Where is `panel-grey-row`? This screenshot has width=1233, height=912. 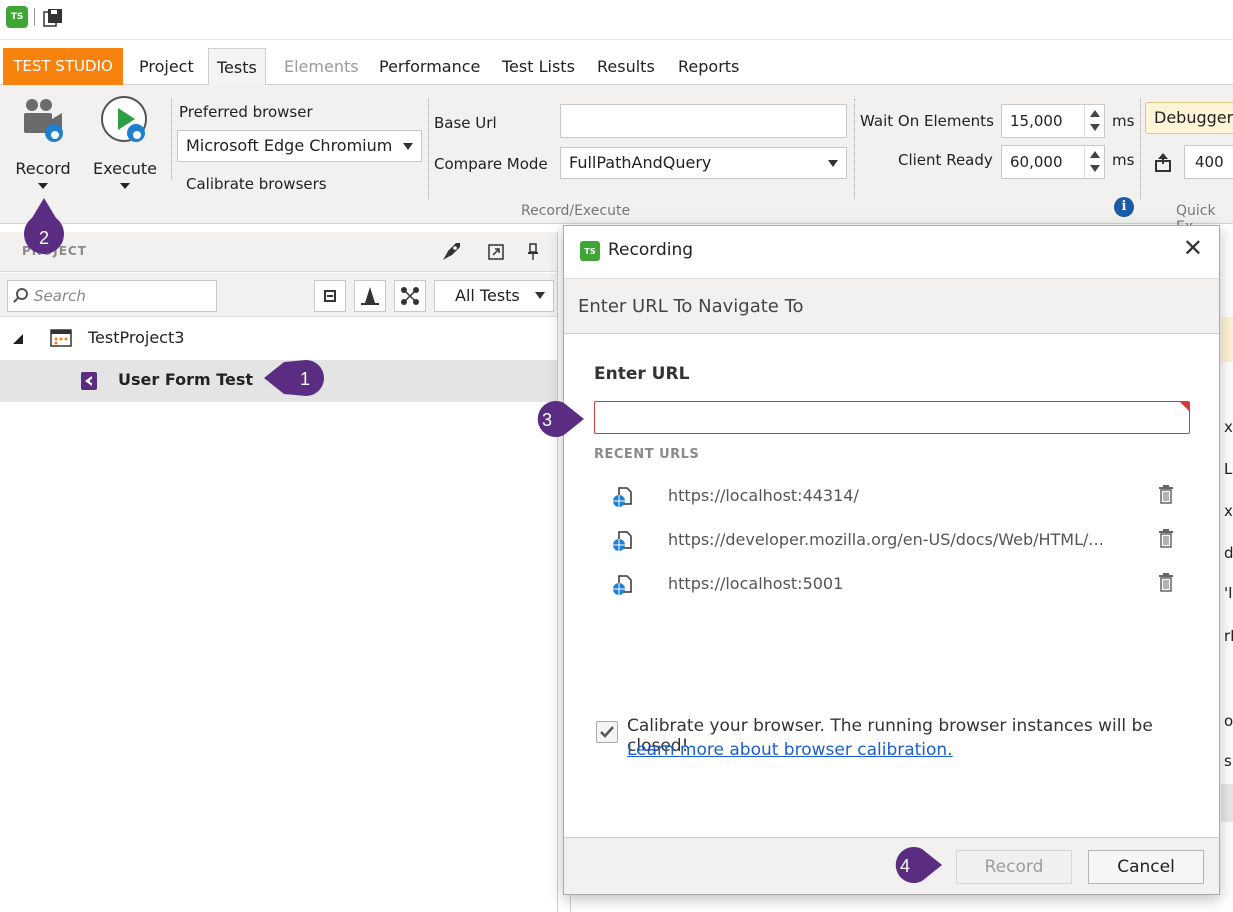 panel-grey-row is located at coordinates (1227, 803).